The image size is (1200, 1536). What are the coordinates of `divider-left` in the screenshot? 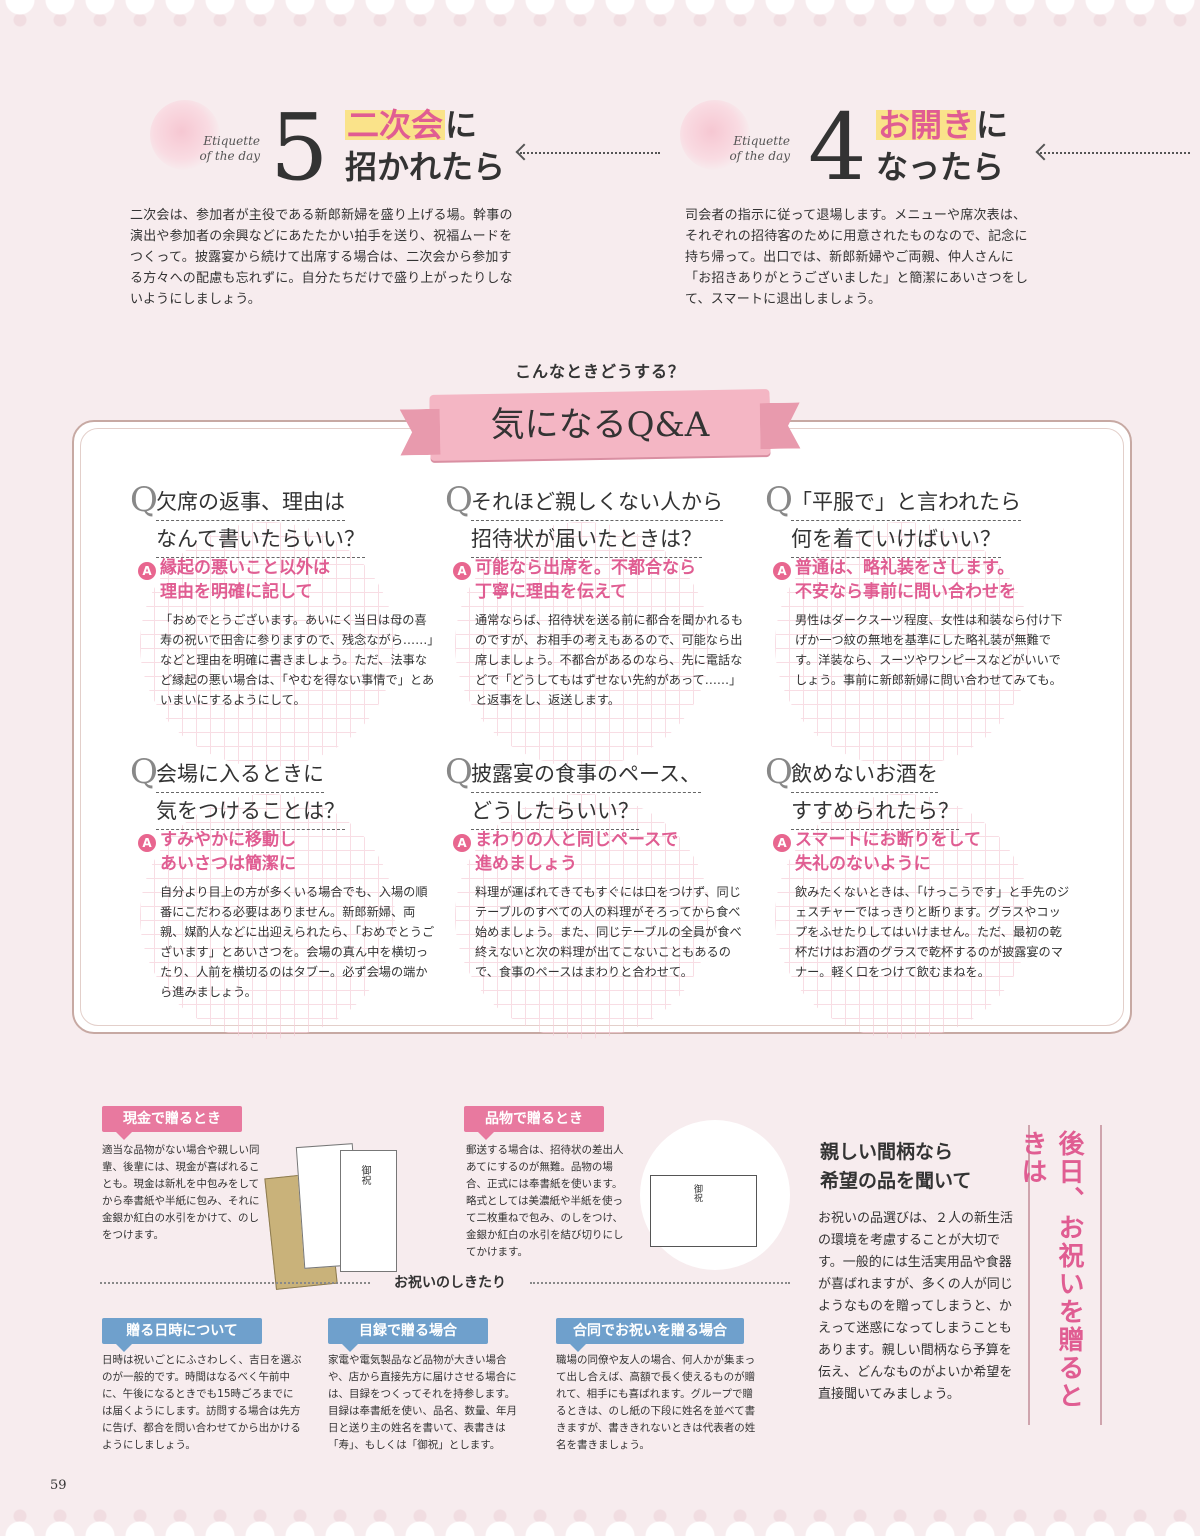 It's located at (235, 1283).